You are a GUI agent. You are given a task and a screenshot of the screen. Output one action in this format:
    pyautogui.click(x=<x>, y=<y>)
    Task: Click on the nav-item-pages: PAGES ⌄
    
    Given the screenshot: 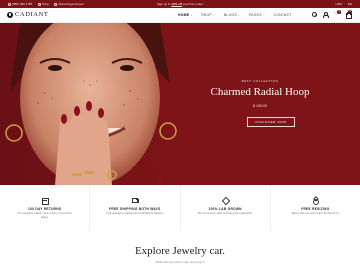 What is the action you would take?
    pyautogui.click(x=257, y=15)
    